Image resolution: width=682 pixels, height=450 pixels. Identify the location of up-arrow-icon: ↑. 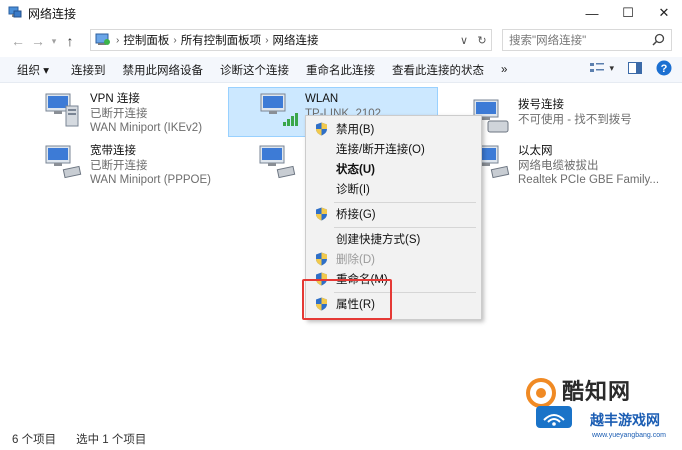
(70, 41).